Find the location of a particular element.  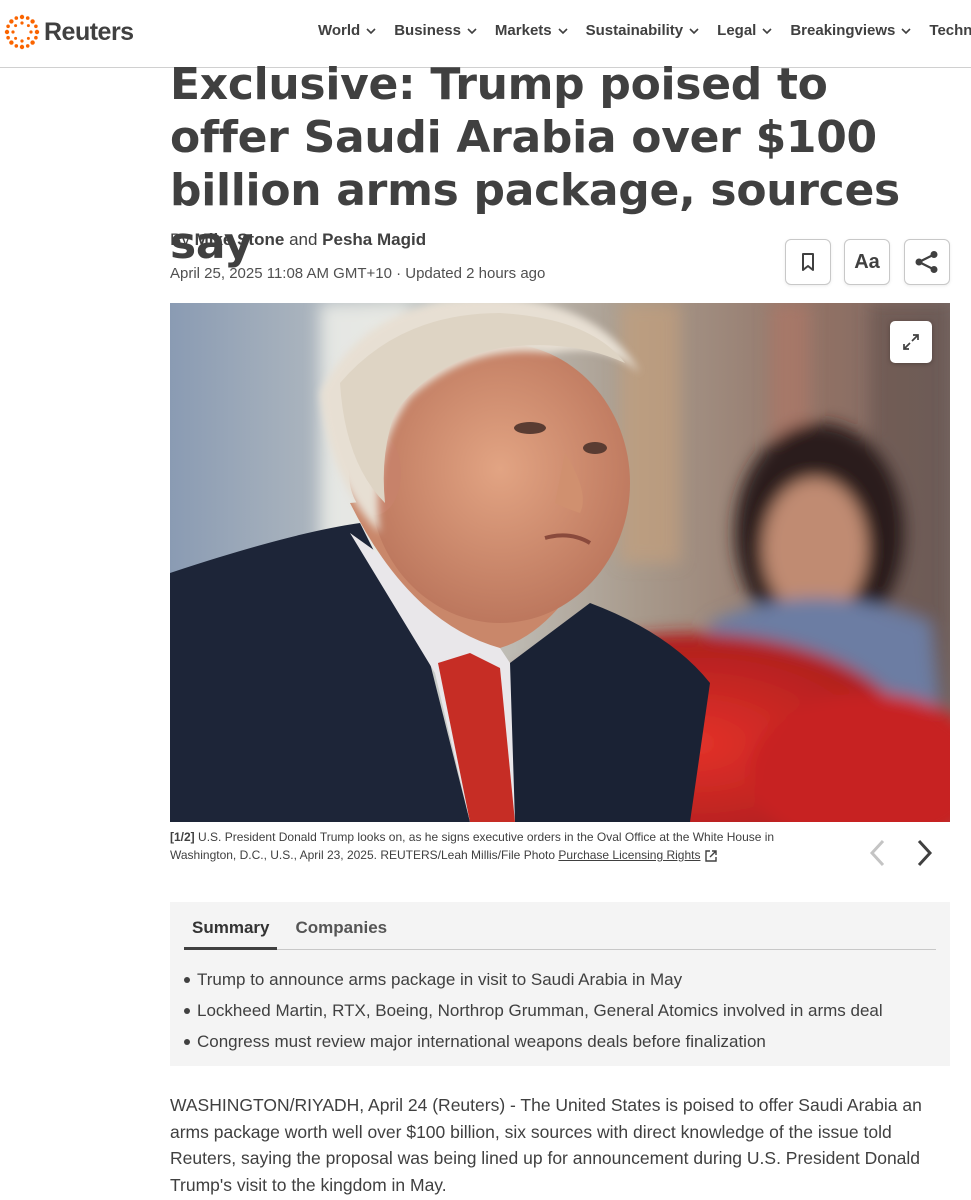

nav-item-business: Business is located at coordinates (435, 30).